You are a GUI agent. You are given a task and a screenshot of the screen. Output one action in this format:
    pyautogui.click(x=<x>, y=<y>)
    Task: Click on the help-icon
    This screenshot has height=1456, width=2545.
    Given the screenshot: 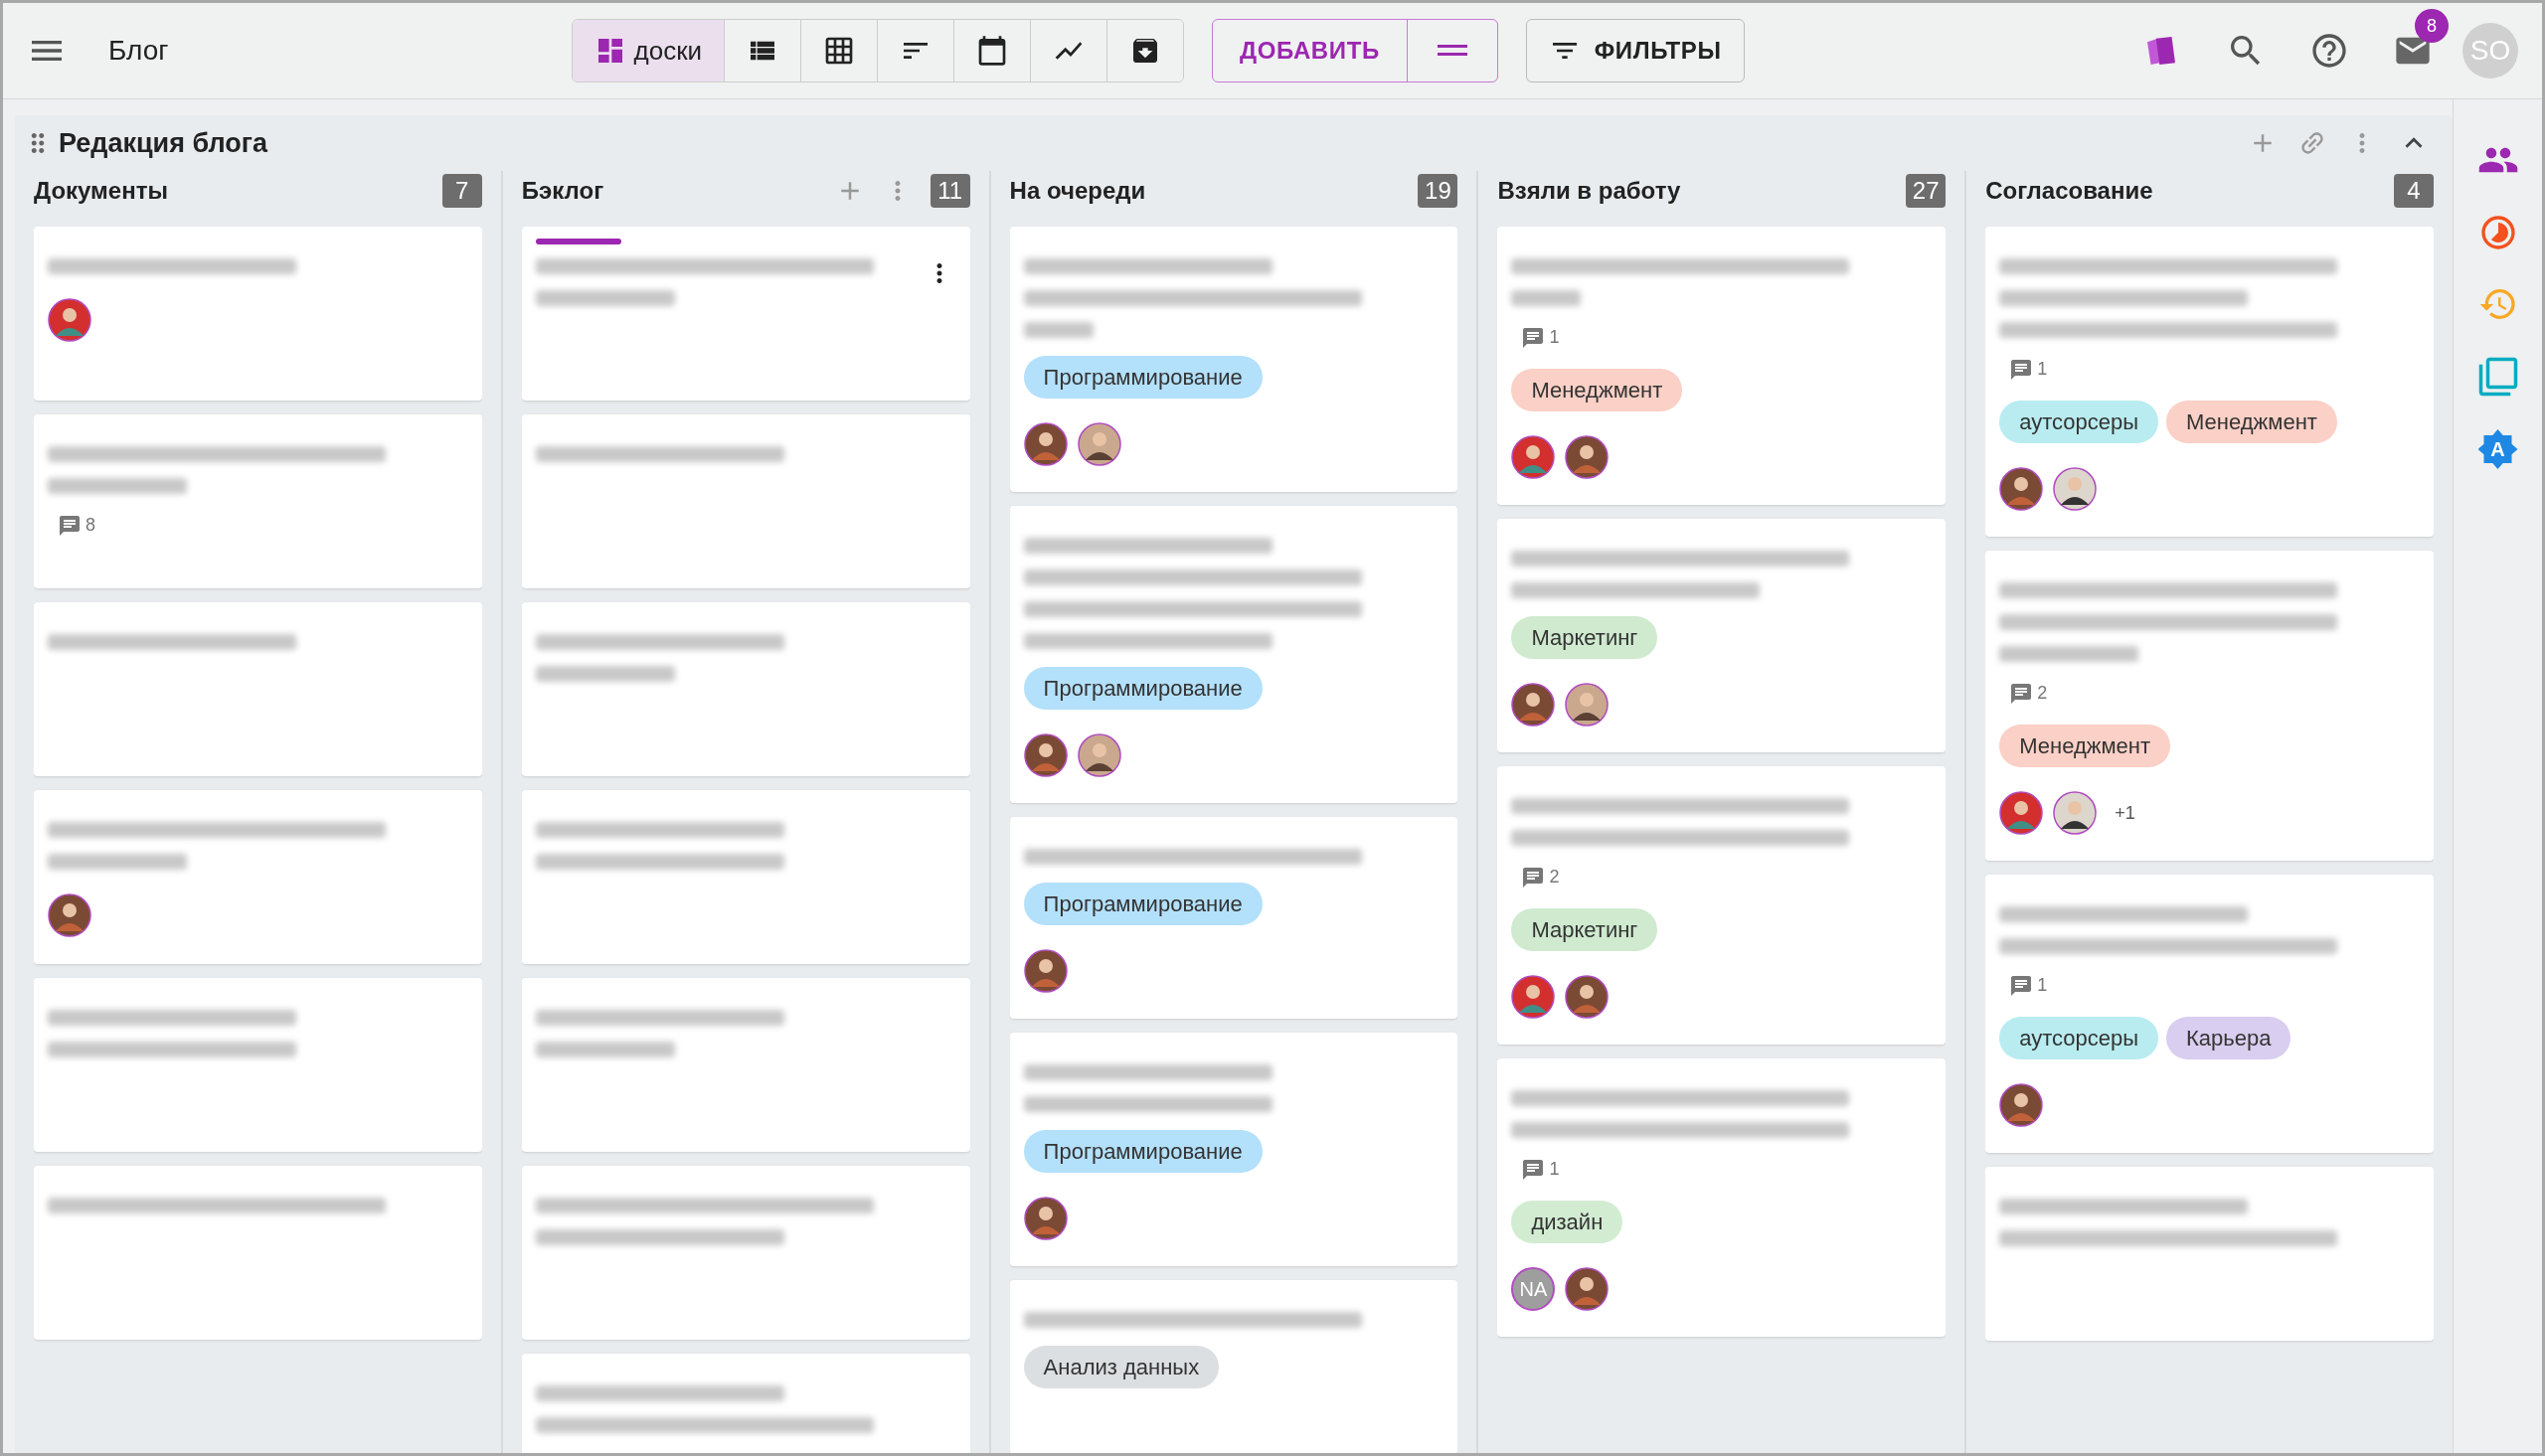 What is the action you would take?
    pyautogui.click(x=2329, y=51)
    